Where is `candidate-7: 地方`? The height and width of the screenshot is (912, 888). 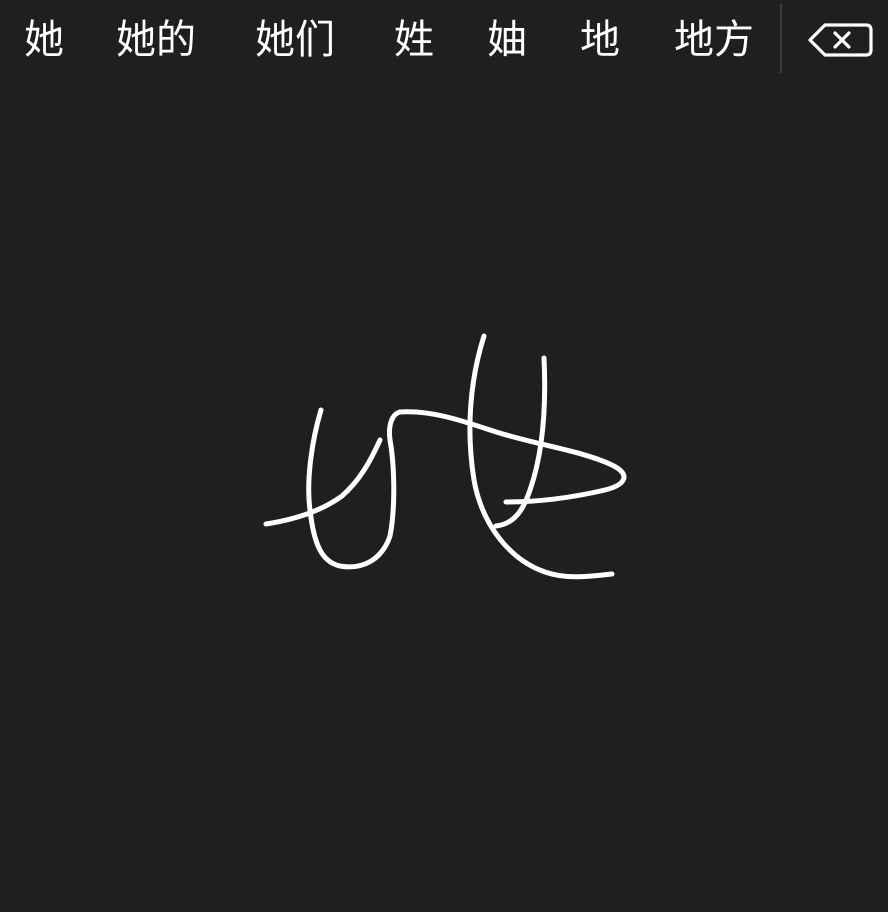
candidate-7: 地方 is located at coordinates (714, 40).